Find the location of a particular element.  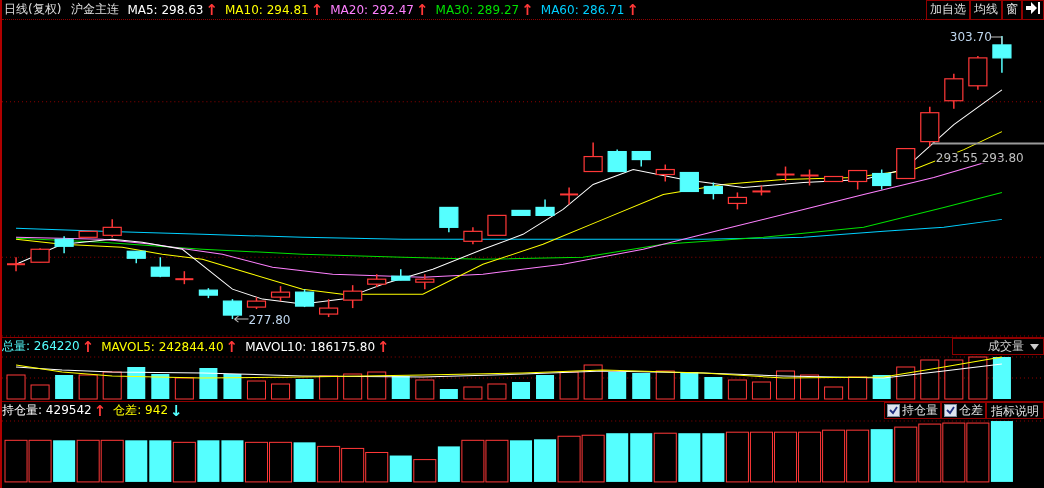

indicator-value: MAVOL10: 186175.80 is located at coordinates (310, 346).